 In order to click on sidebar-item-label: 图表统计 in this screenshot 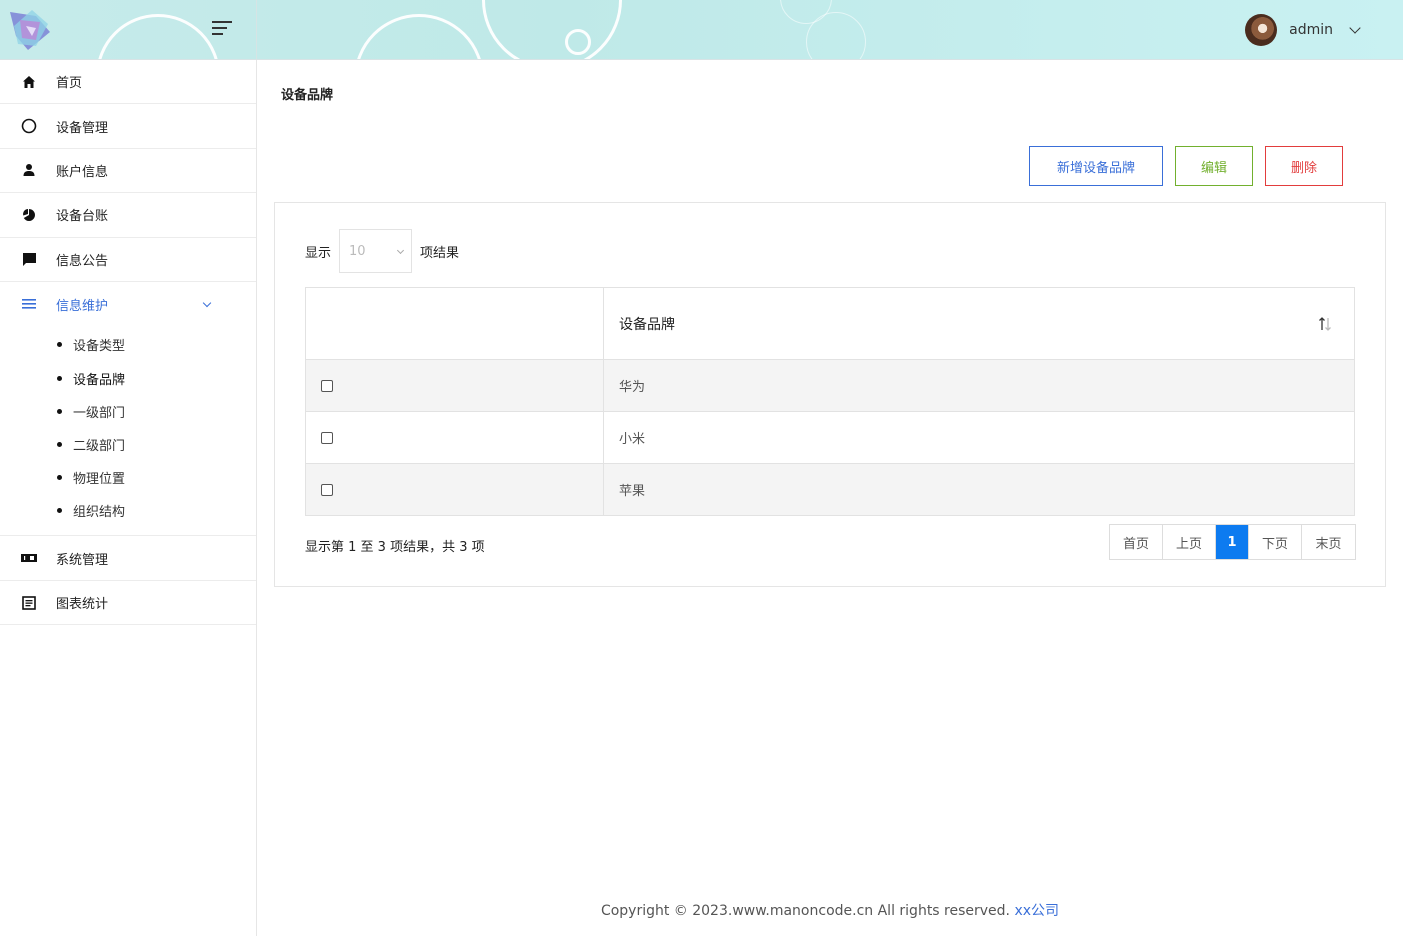, I will do `click(82, 605)`.